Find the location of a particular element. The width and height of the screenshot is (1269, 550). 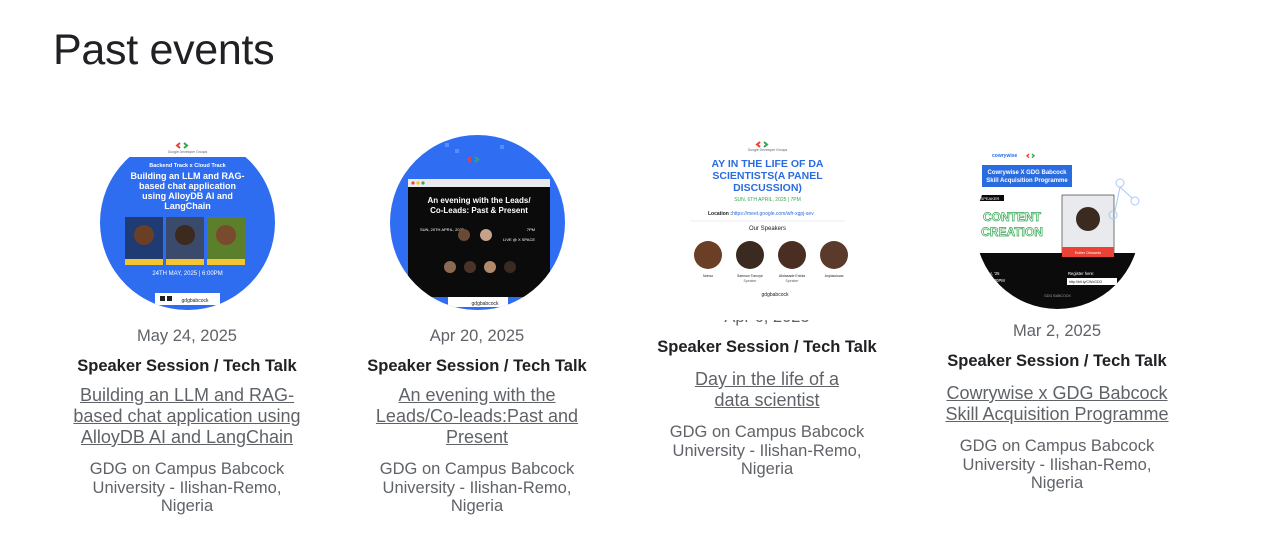

svg-text: based chat application is located at coordinates (186, 186).